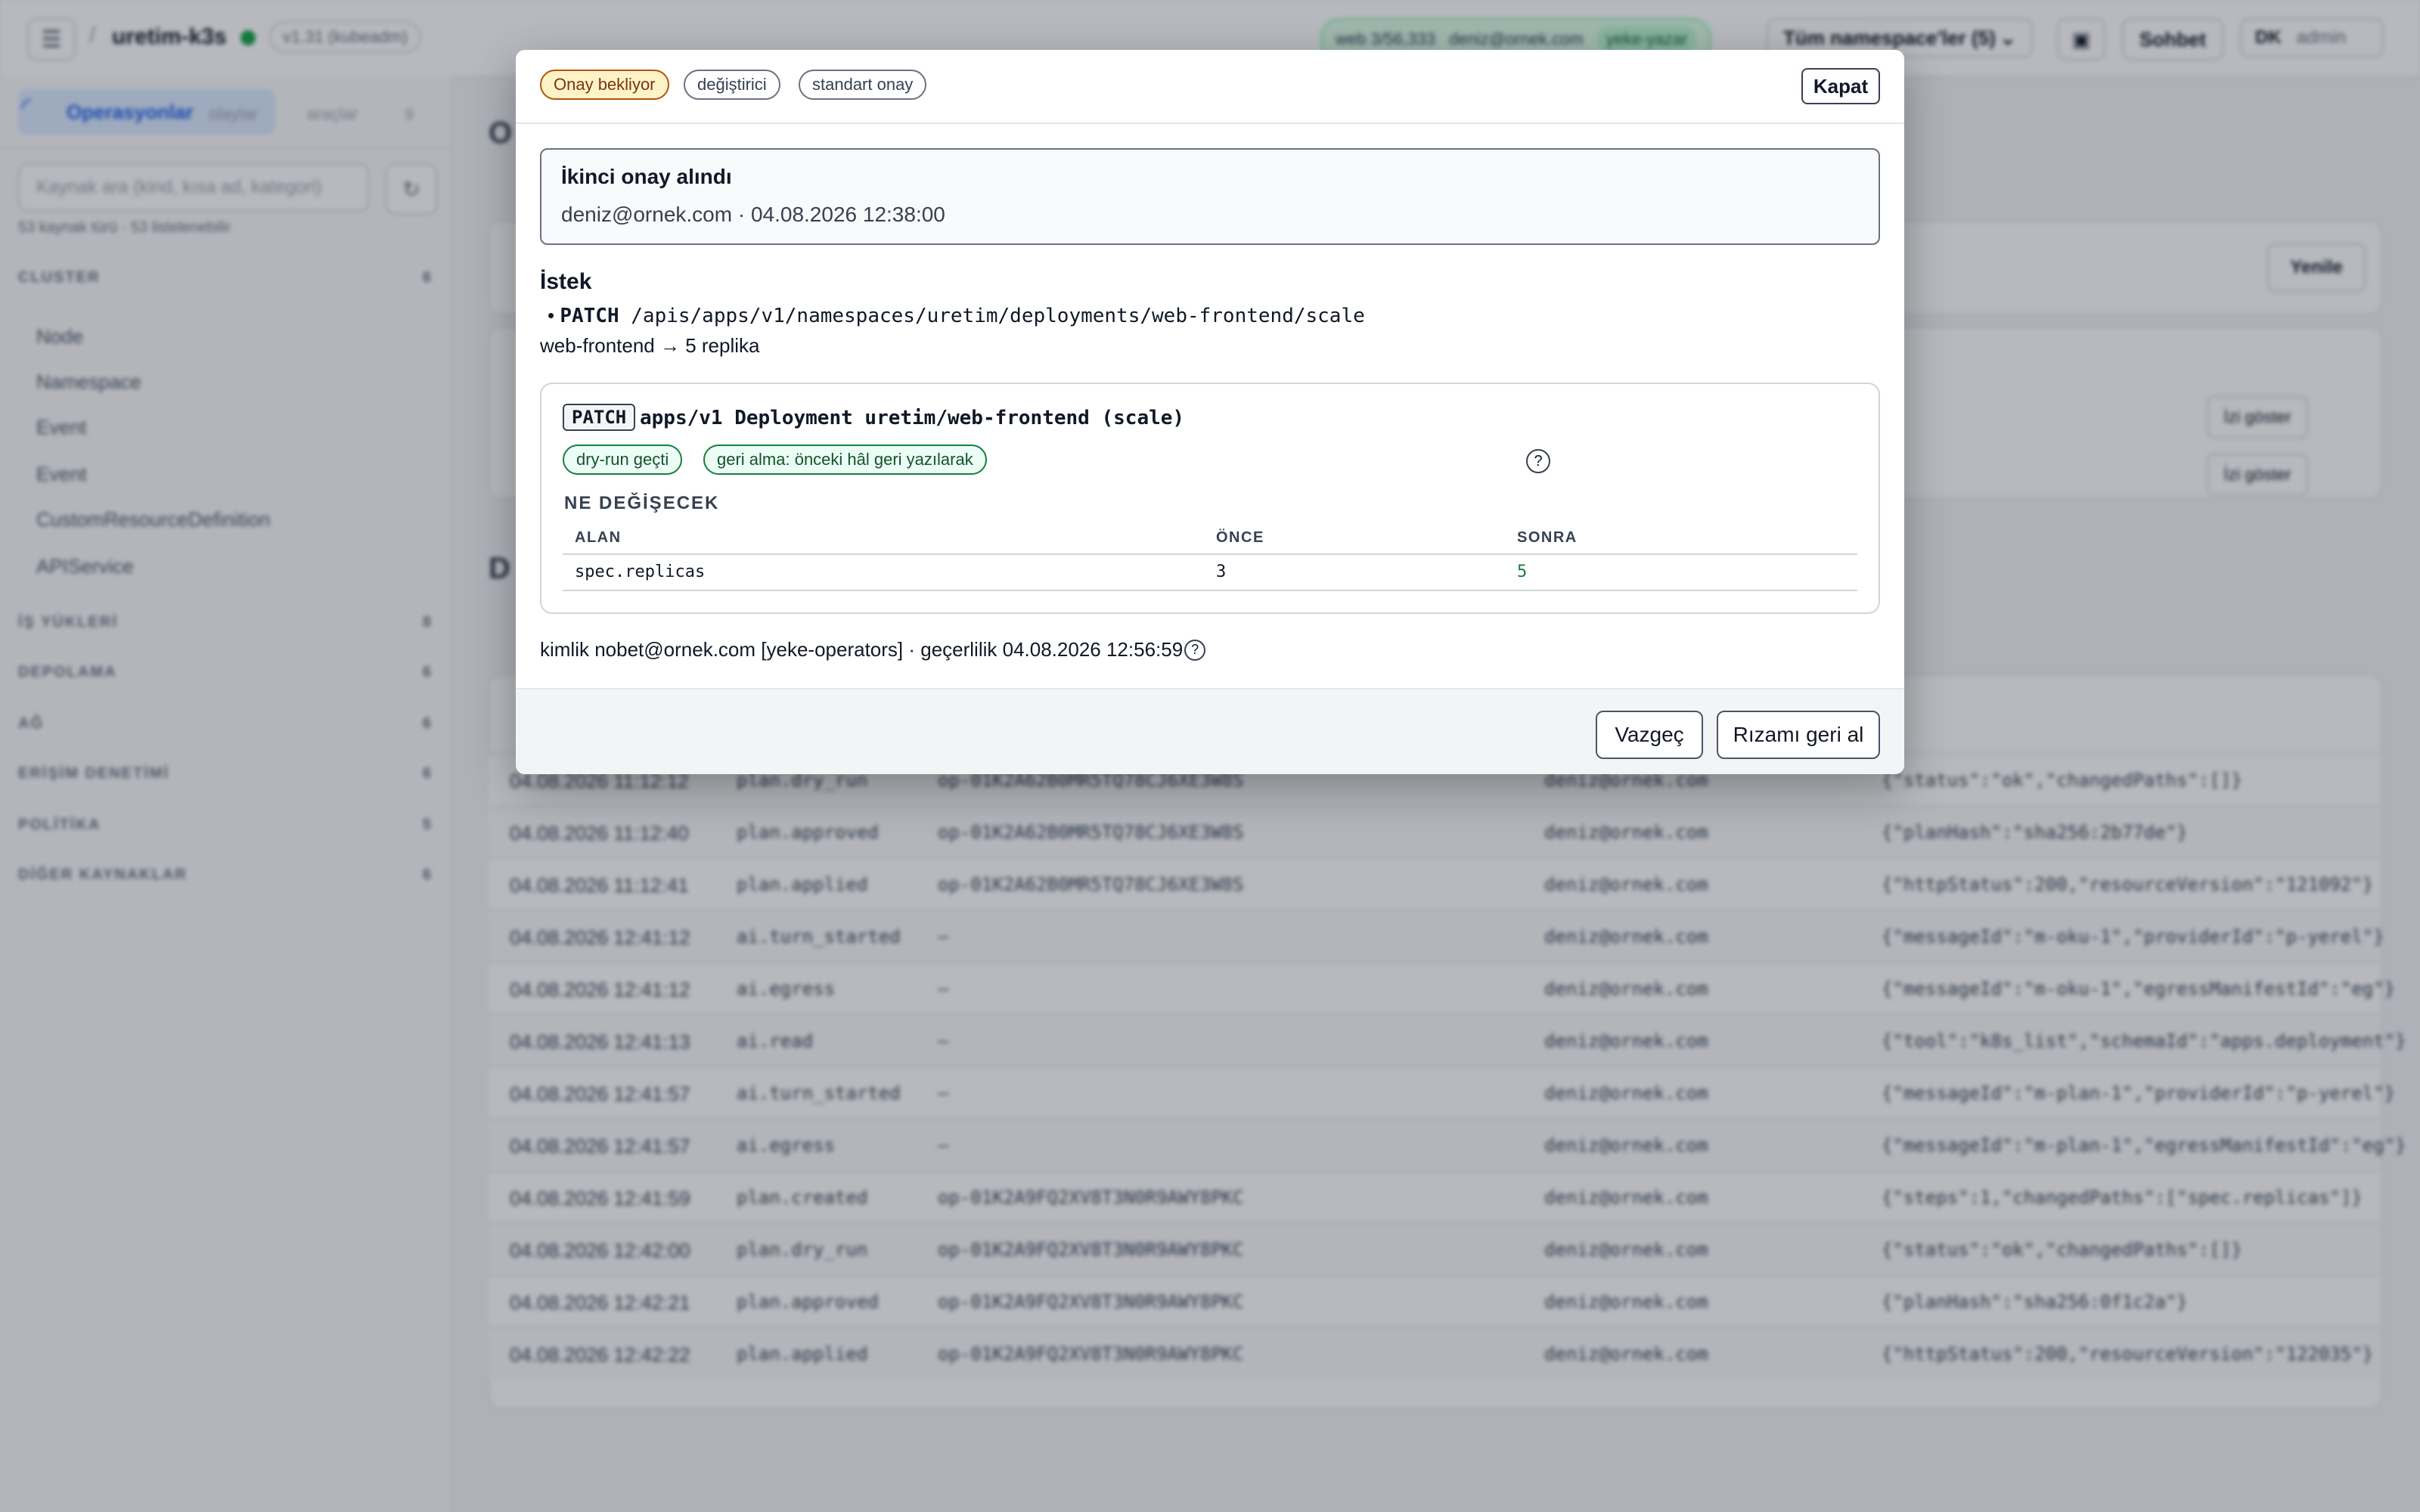  Describe the element at coordinates (1650, 735) in the screenshot. I see `cancel-button: Vazgeç` at that location.